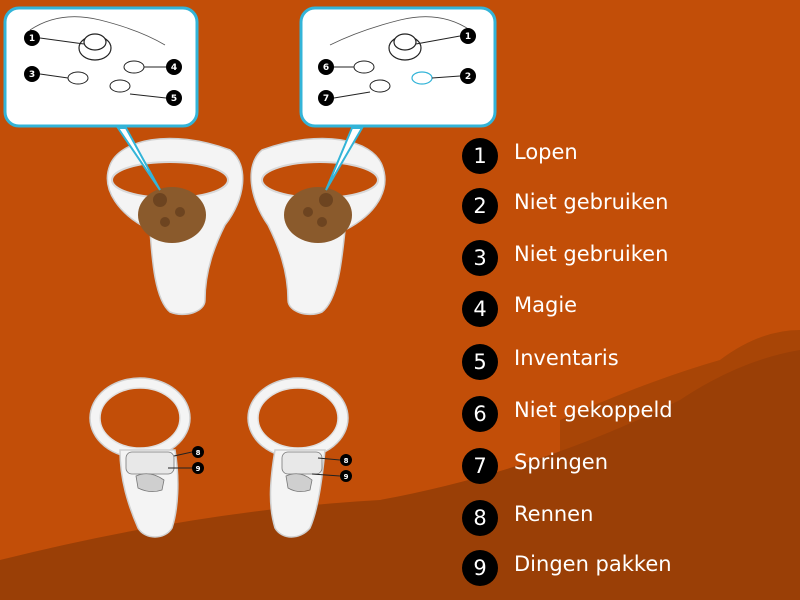 This screenshot has height=600, width=800. I want to click on right-callout-badge-2: 2, so click(468, 76).